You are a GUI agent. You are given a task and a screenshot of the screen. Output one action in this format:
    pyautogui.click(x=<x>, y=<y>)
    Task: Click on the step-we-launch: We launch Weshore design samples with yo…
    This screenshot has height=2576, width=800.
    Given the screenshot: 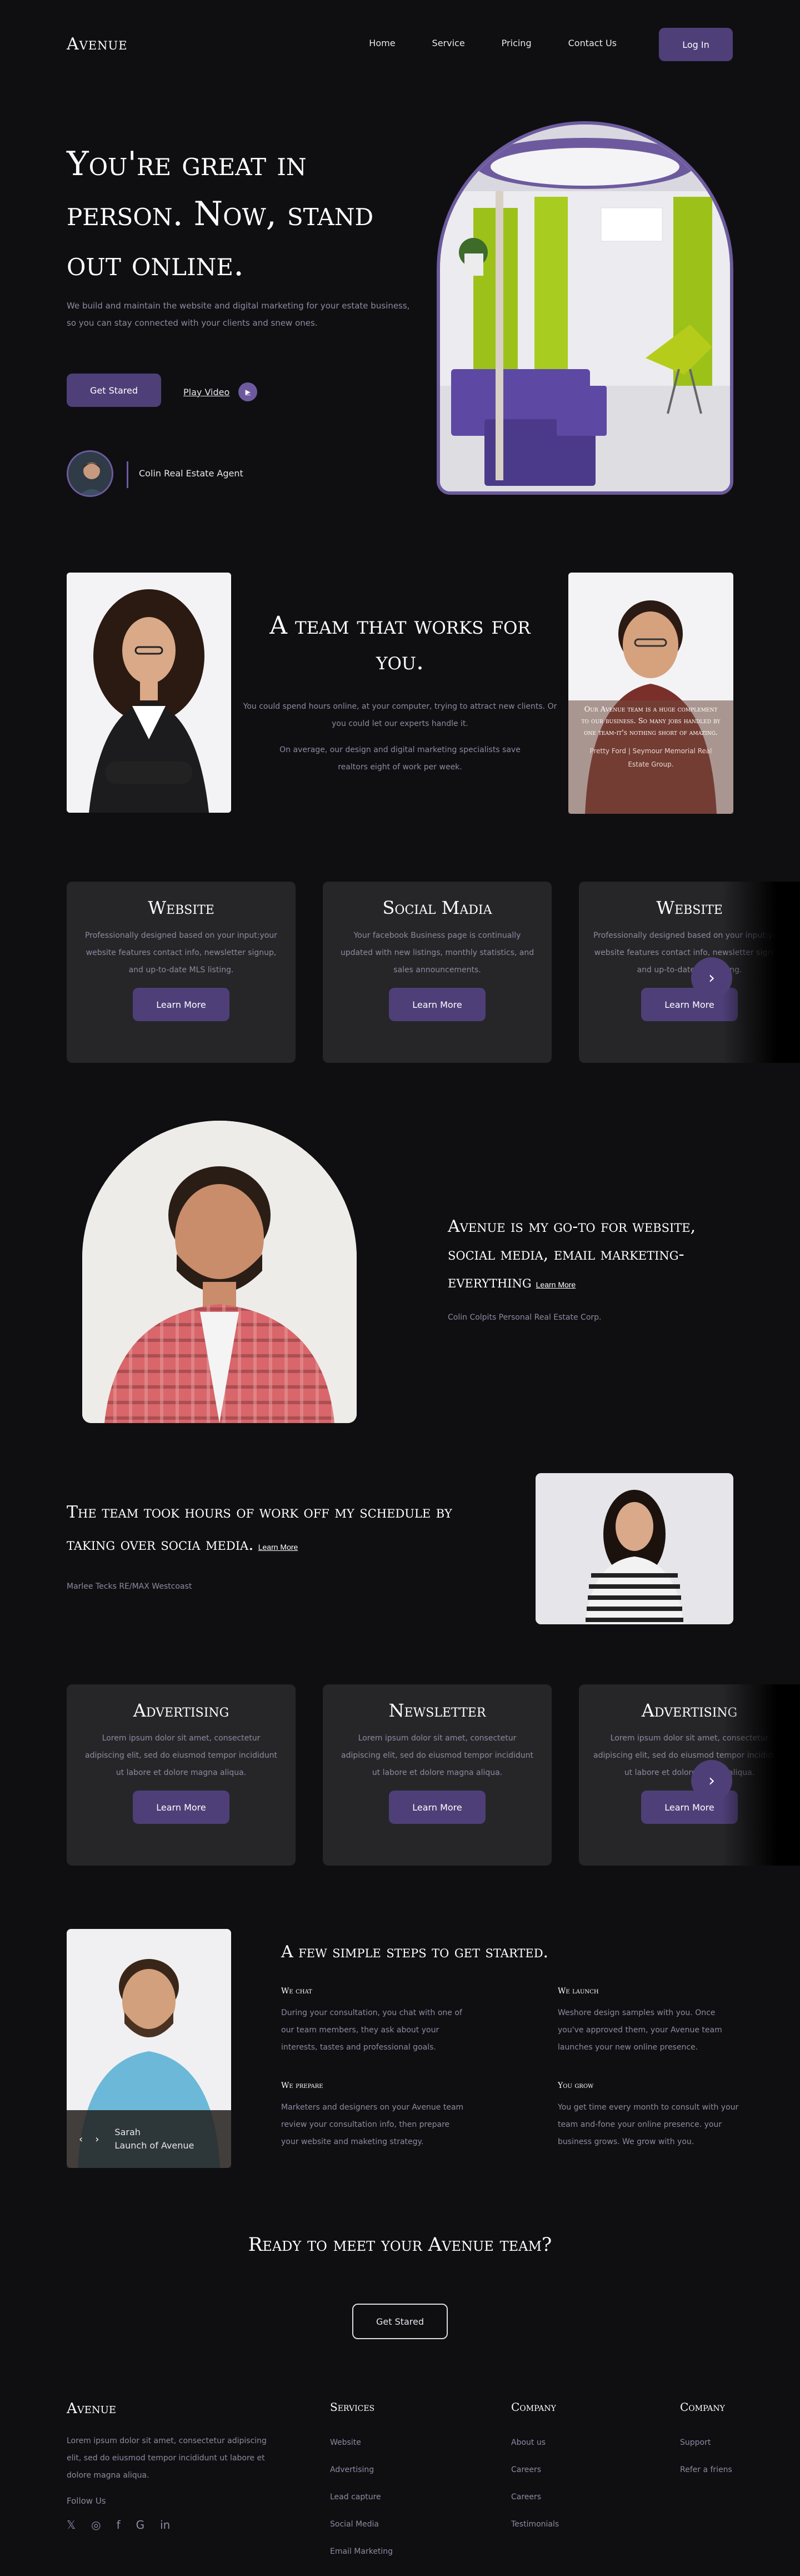 What is the action you would take?
    pyautogui.click(x=650, y=2022)
    